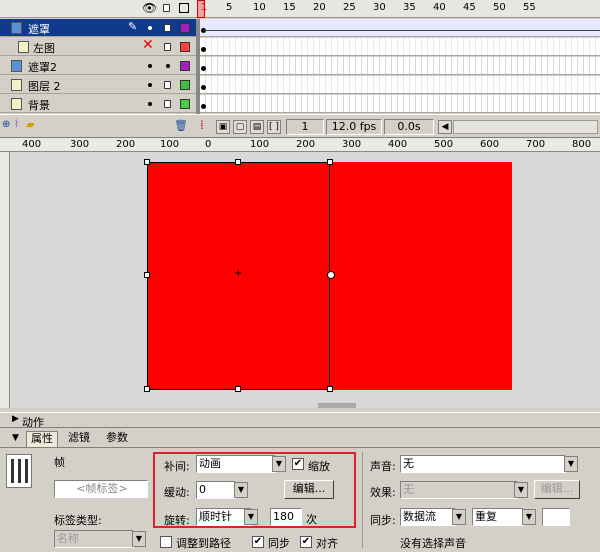 The height and width of the screenshot is (552, 600). I want to click on effect-select: 无, so click(459, 490).